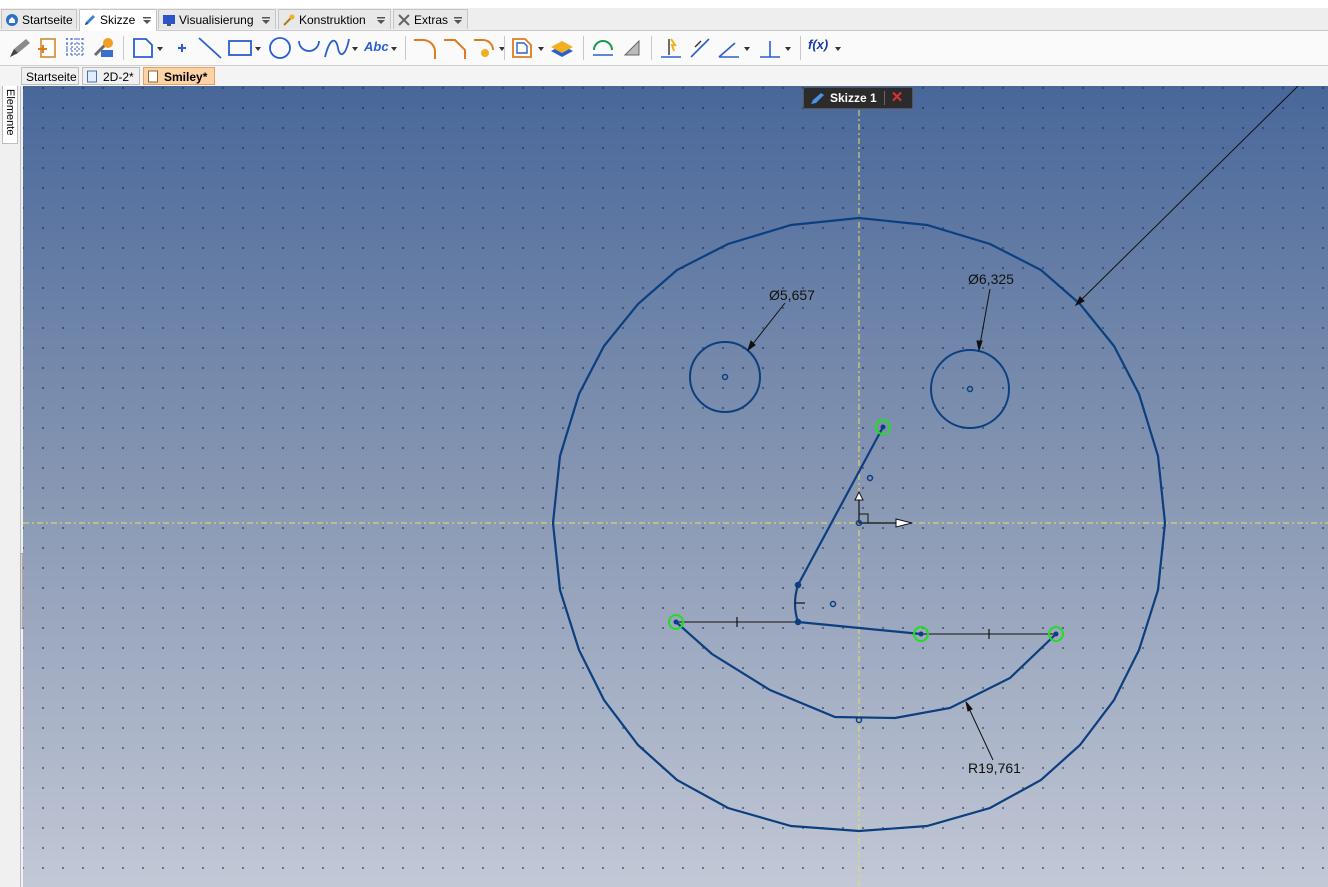  What do you see at coordinates (884, 98) in the screenshot?
I see `sketch-tab-separator` at bounding box center [884, 98].